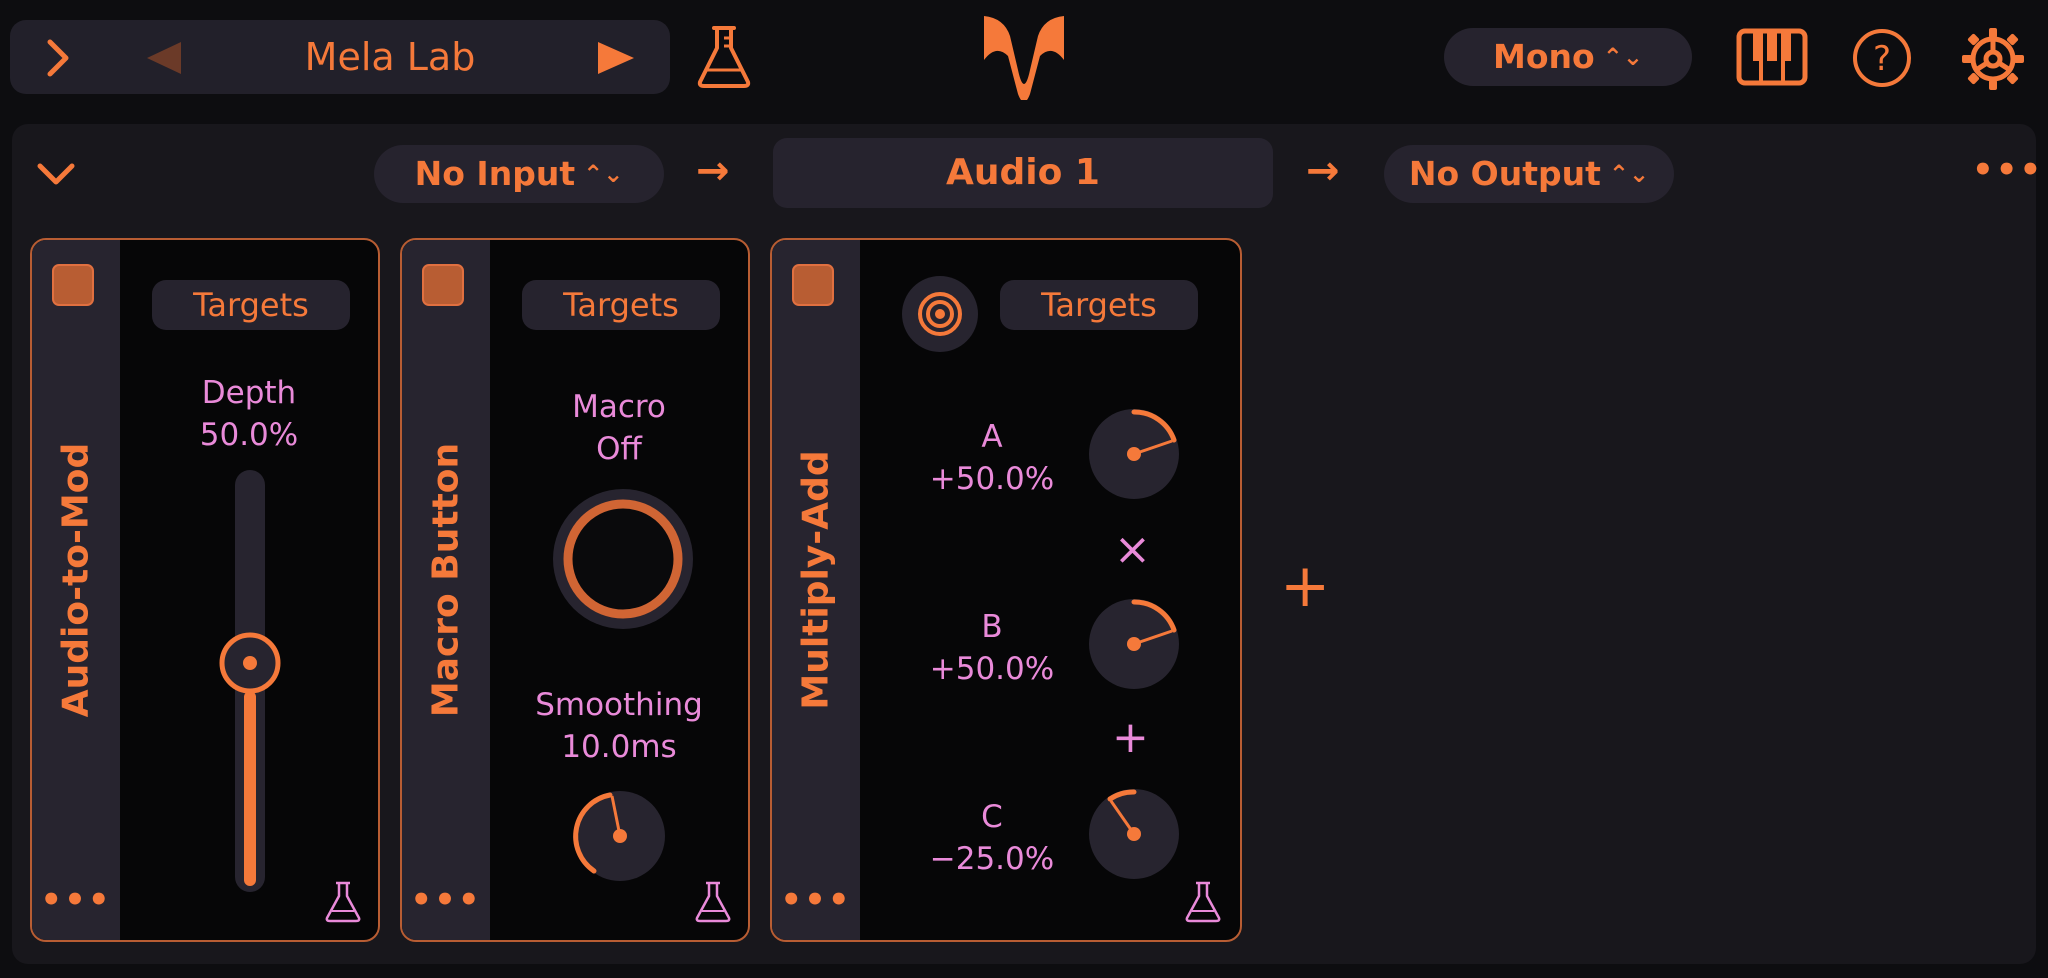 This screenshot has width=2048, height=978. Describe the element at coordinates (1305, 586) in the screenshot. I see `add-module-button: +` at that location.